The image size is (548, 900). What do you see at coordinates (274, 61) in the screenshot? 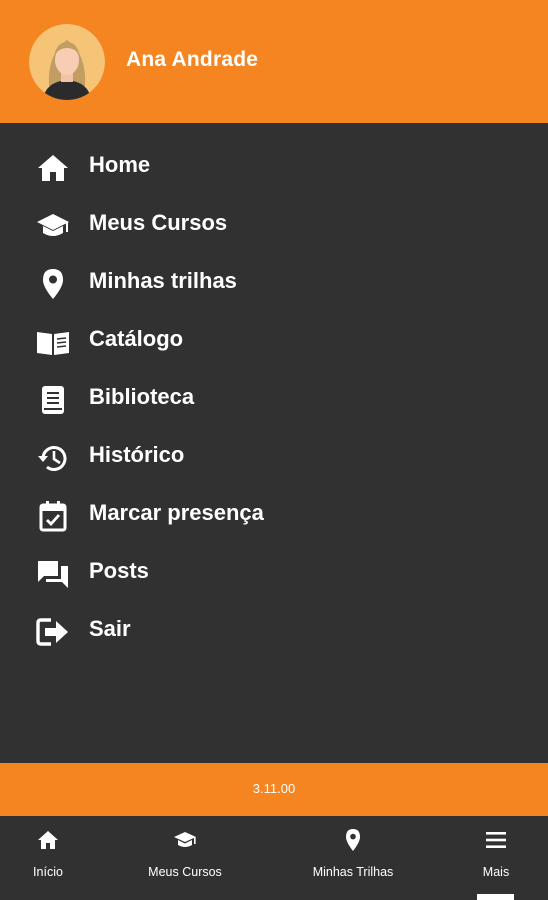
I see `drawer-header: Ana Andrade` at bounding box center [274, 61].